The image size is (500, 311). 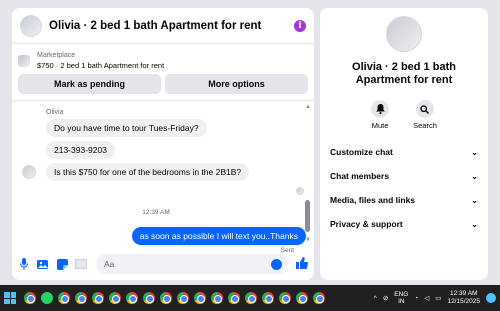 I want to click on message-input: Aa, so click(x=192, y=264).